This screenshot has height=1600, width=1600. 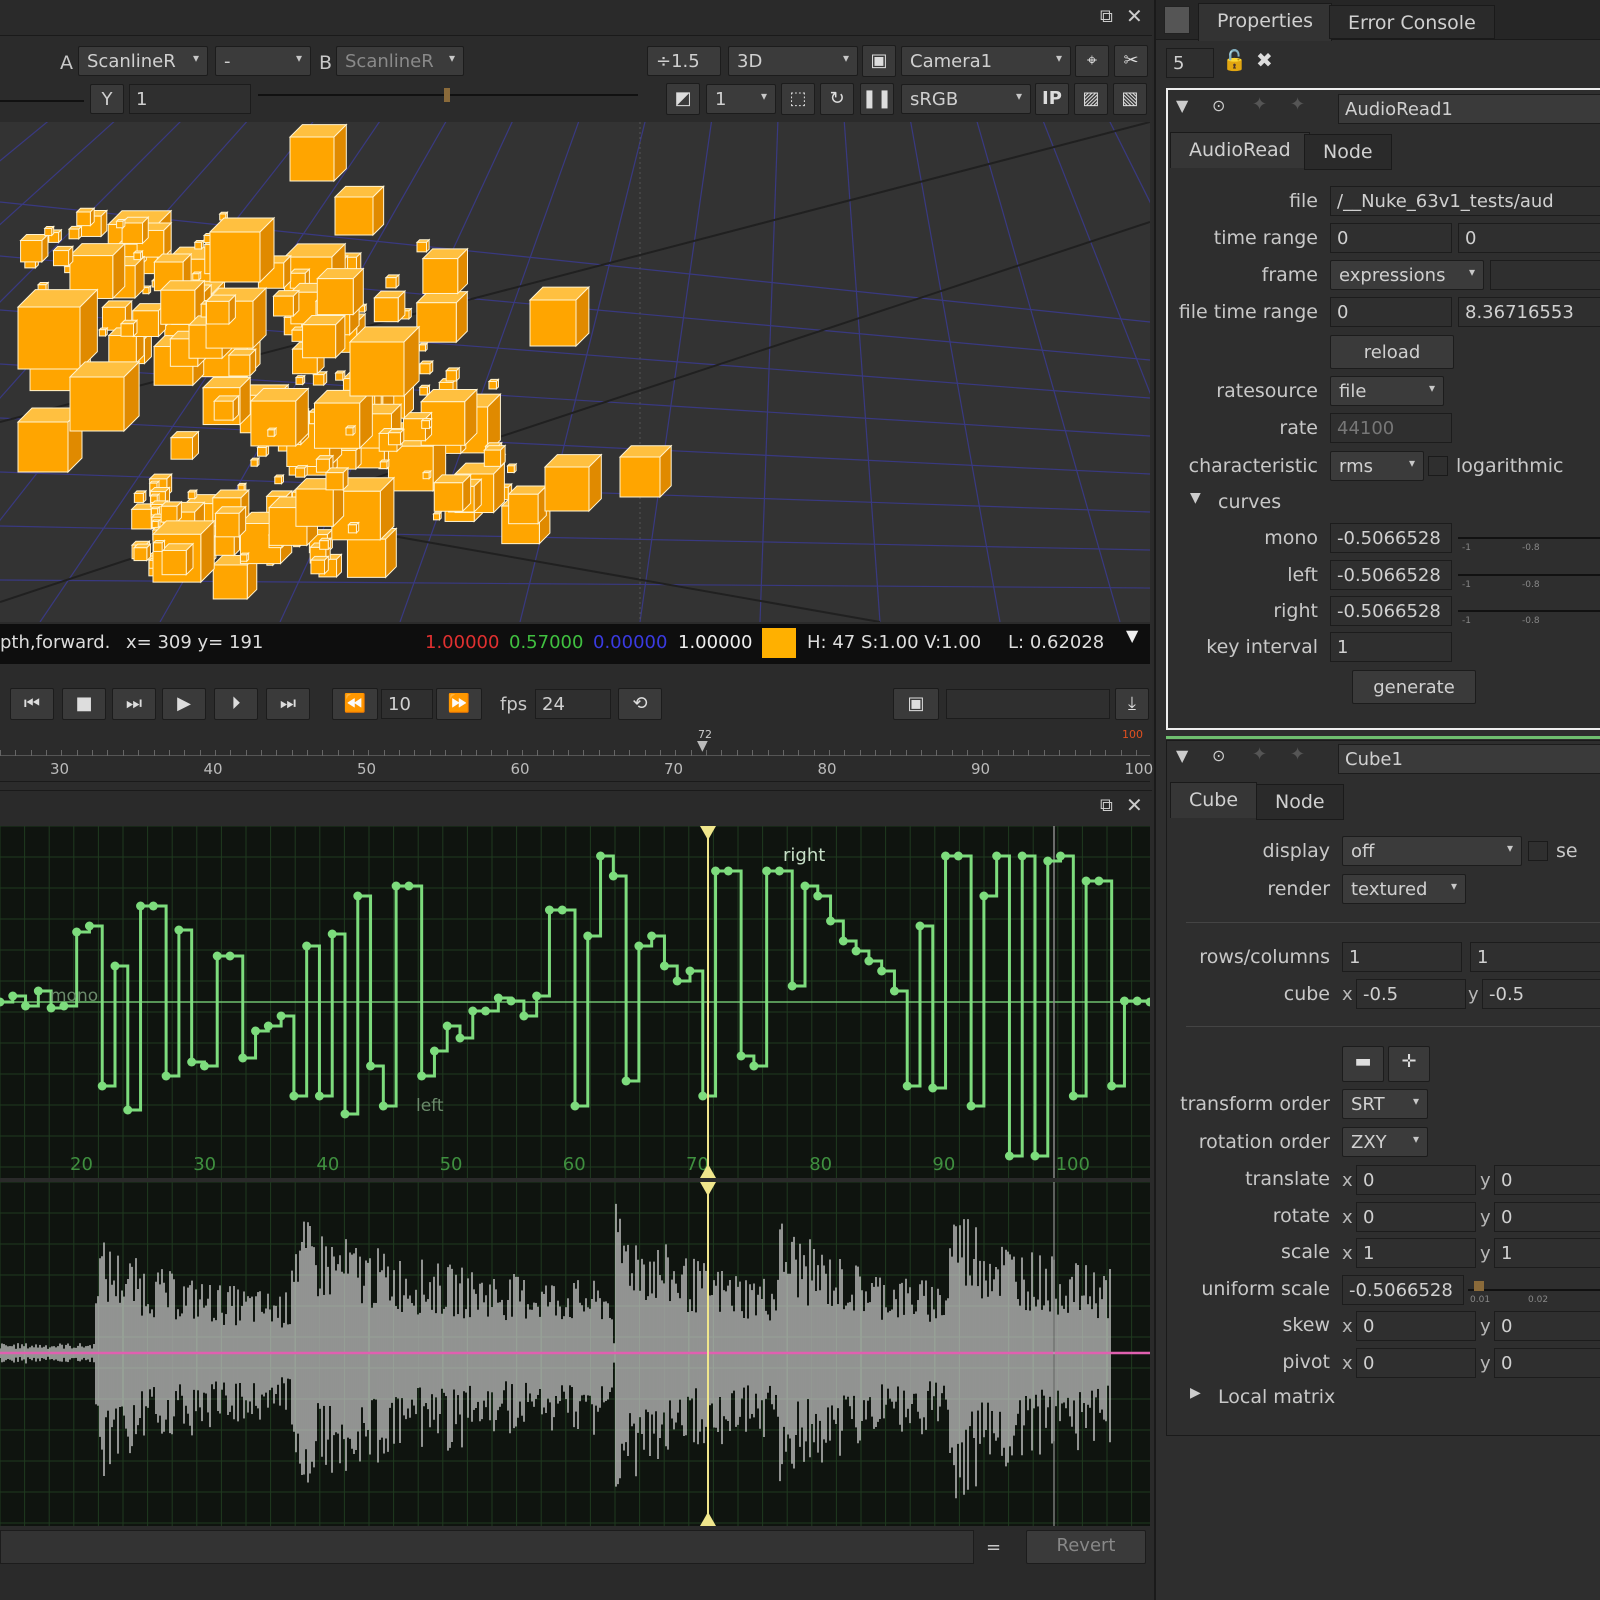 What do you see at coordinates (263, 61) in the screenshot?
I see `operation-dropdown: - ▾` at bounding box center [263, 61].